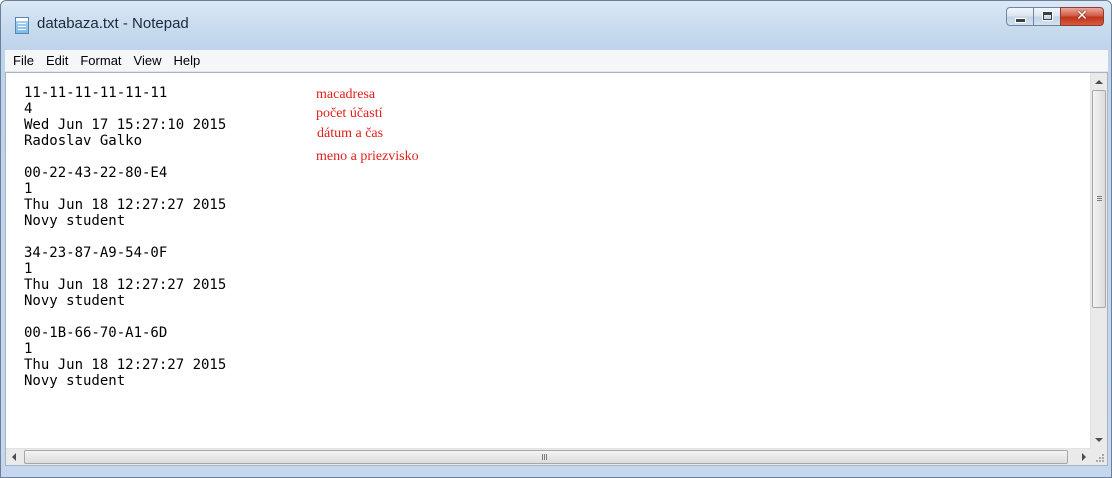  I want to click on annotation-meno-a-priezvisko: meno a priezvisko, so click(367, 156).